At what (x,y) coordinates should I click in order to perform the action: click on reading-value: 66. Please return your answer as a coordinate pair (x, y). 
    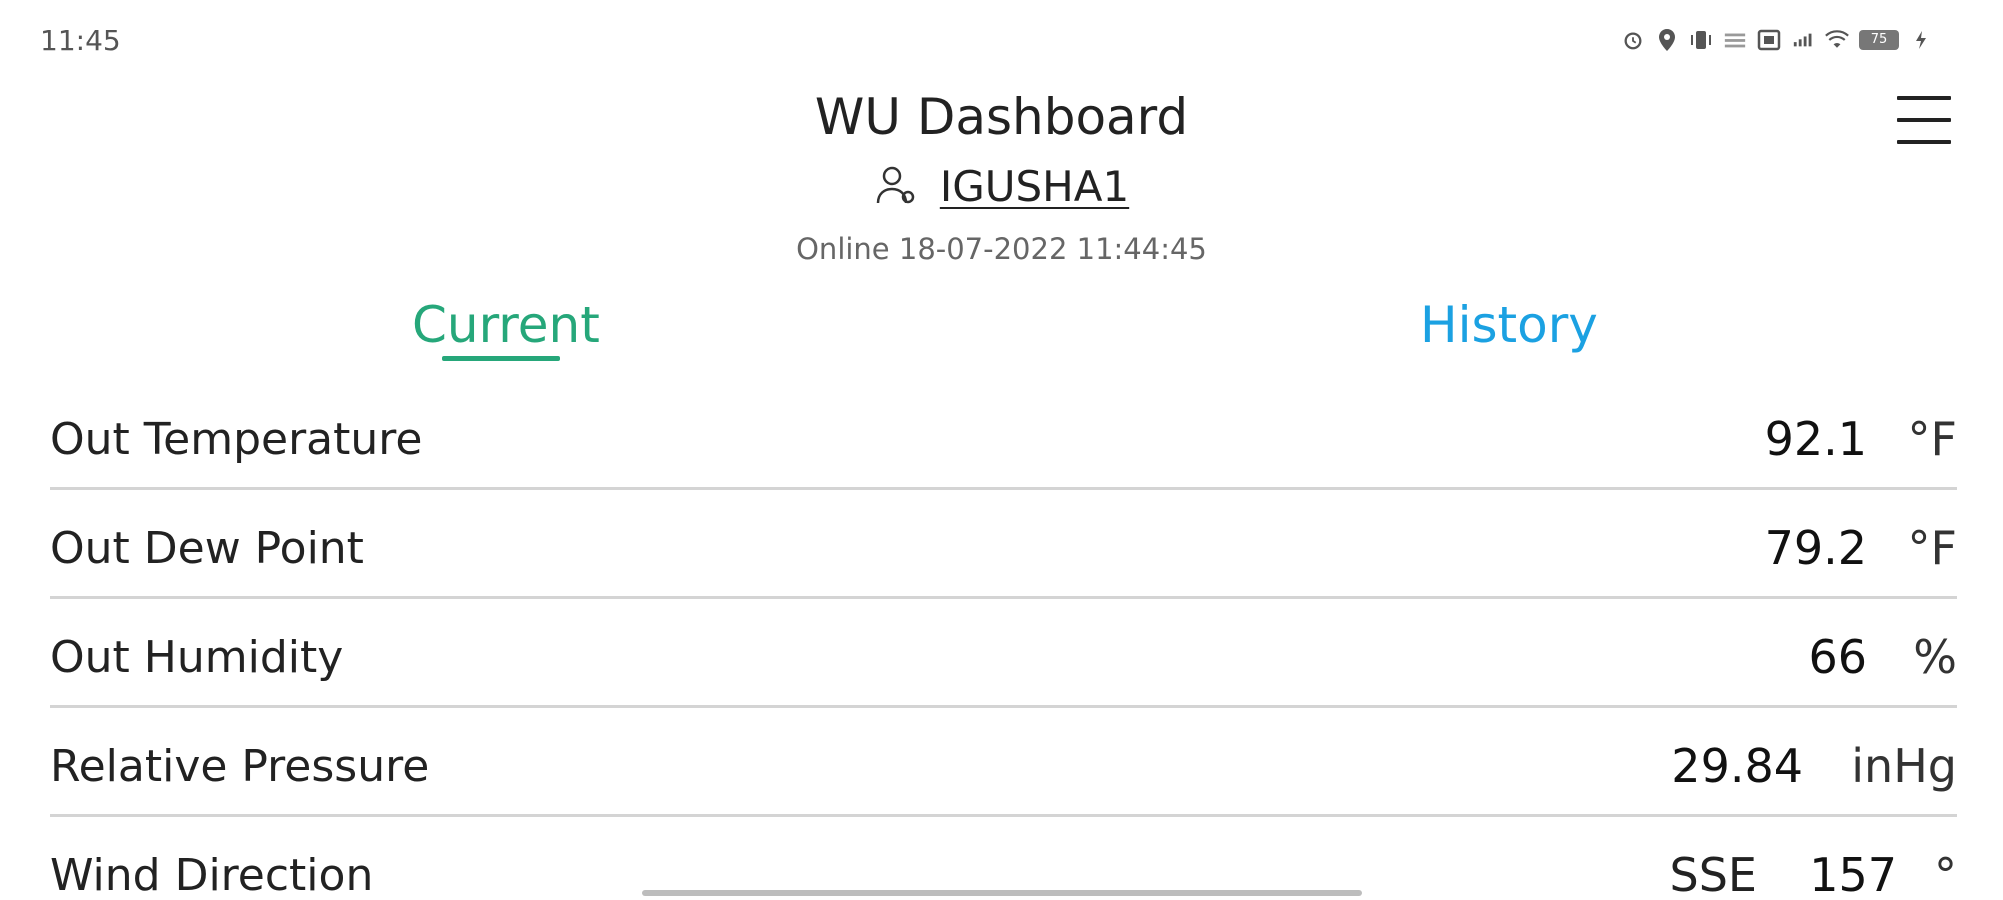
    Looking at the image, I should click on (1837, 657).